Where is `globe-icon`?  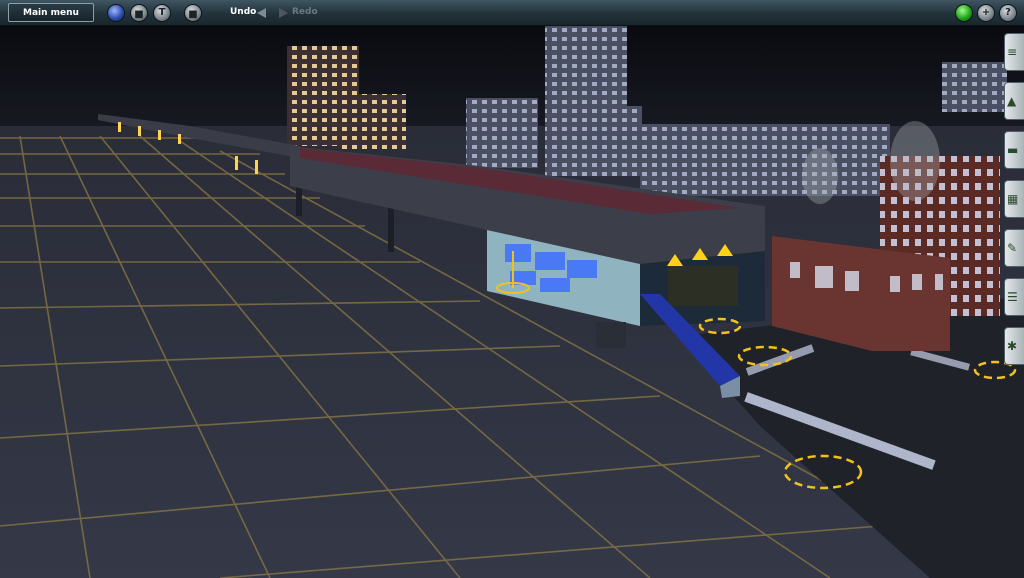 globe-icon is located at coordinates (116, 13).